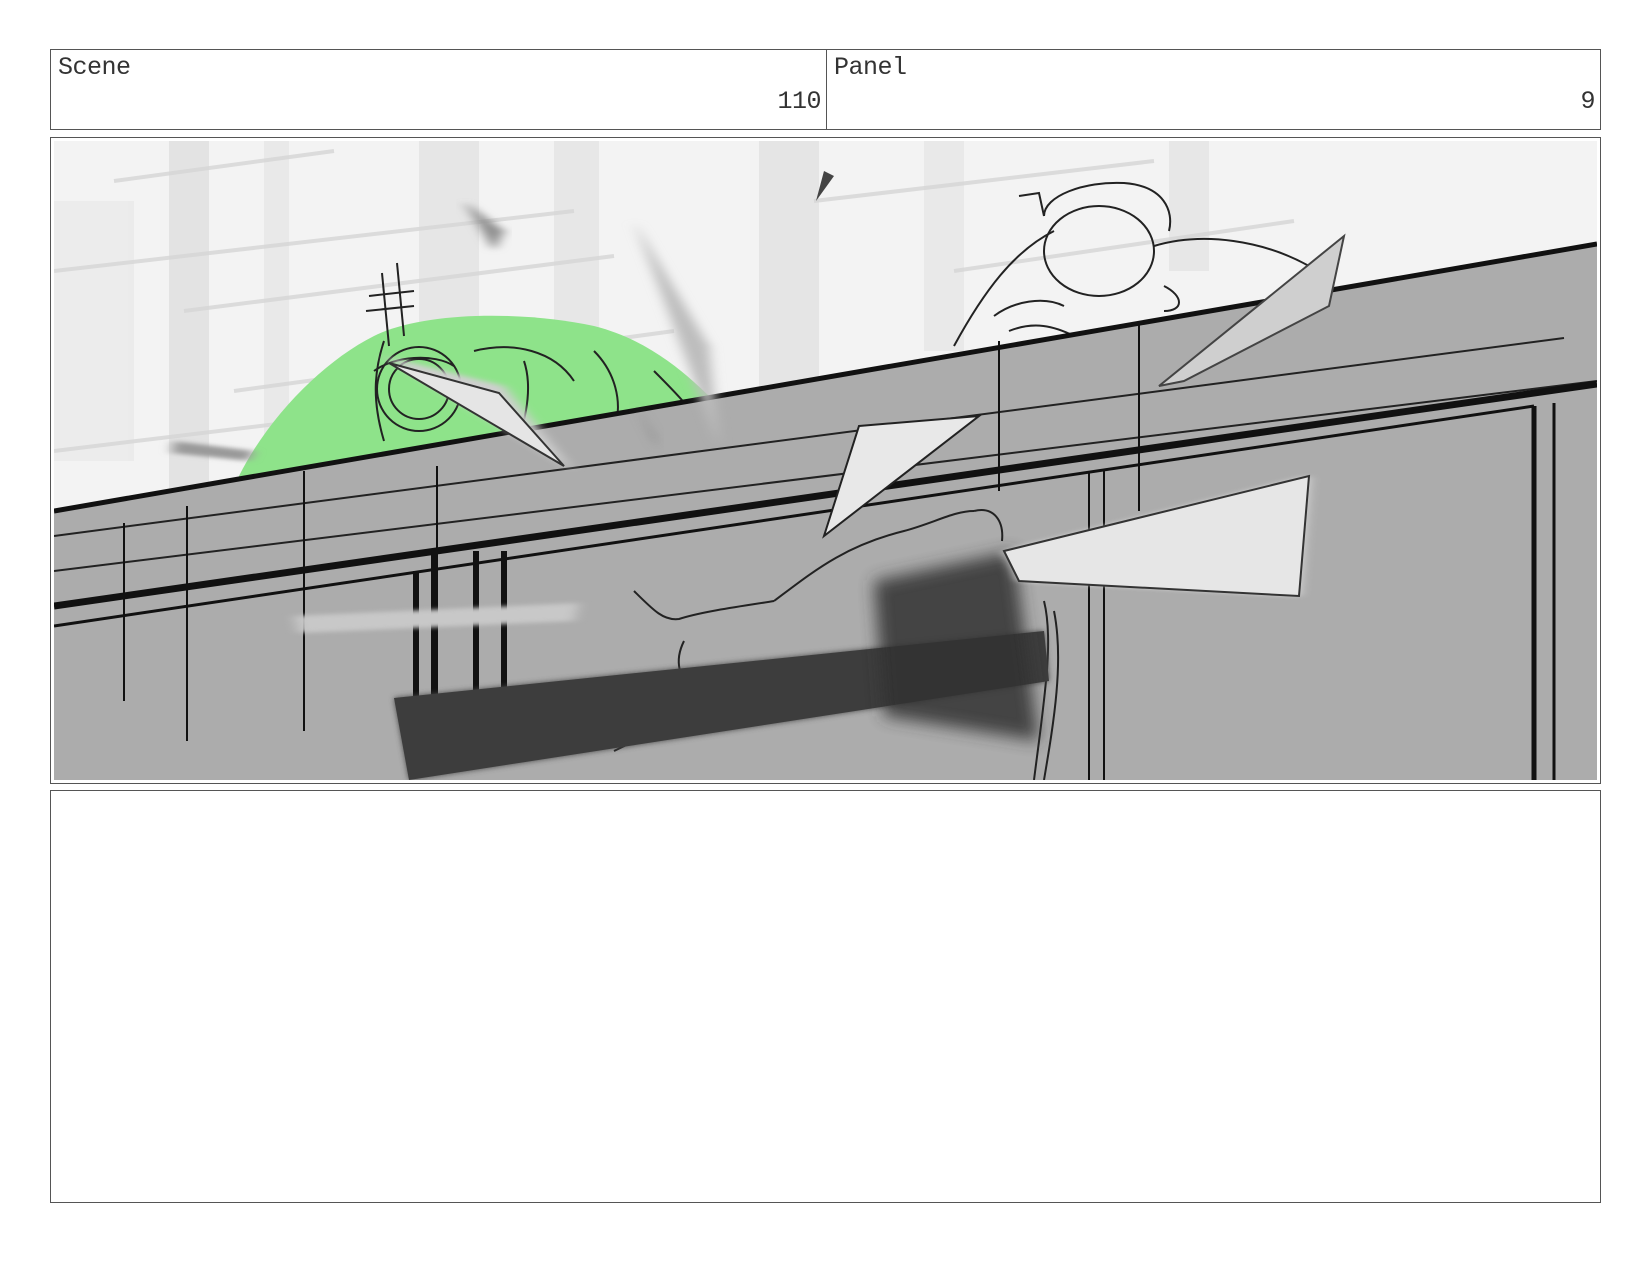 Image resolution: width=1650 pixels, height=1275 pixels. What do you see at coordinates (1213, 89) in the screenshot?
I see `panel-cell: Panel 9` at bounding box center [1213, 89].